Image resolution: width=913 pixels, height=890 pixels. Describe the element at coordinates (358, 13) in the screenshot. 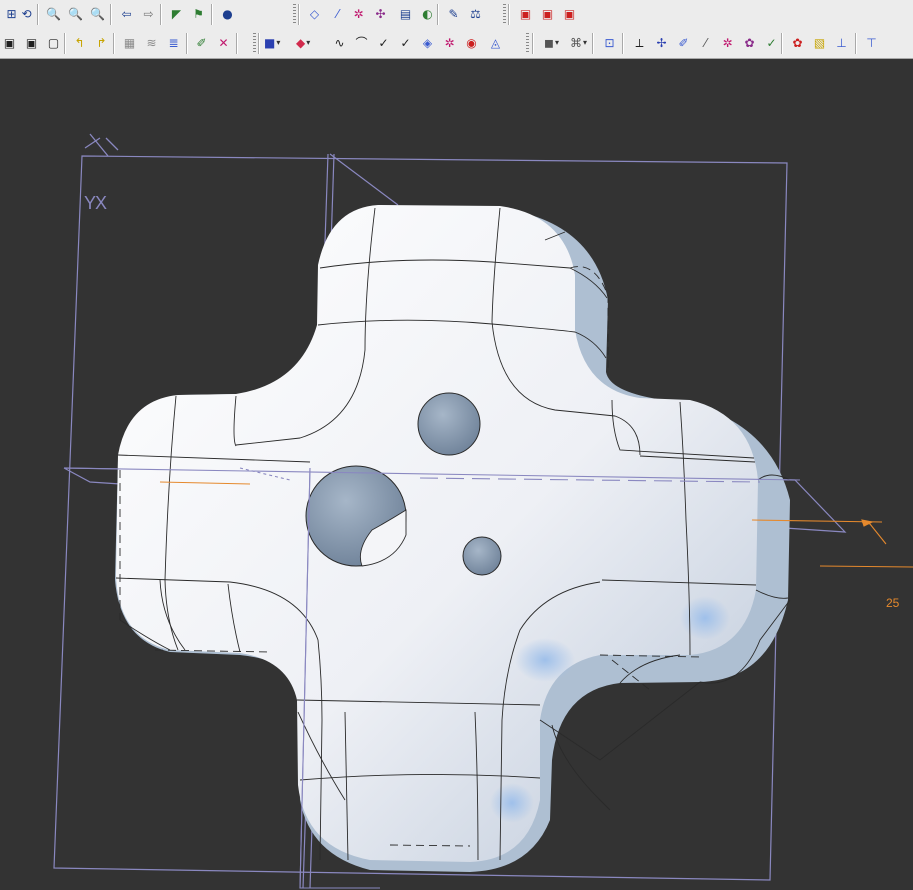

I see `toolbar-row1-button-12: ✲` at that location.